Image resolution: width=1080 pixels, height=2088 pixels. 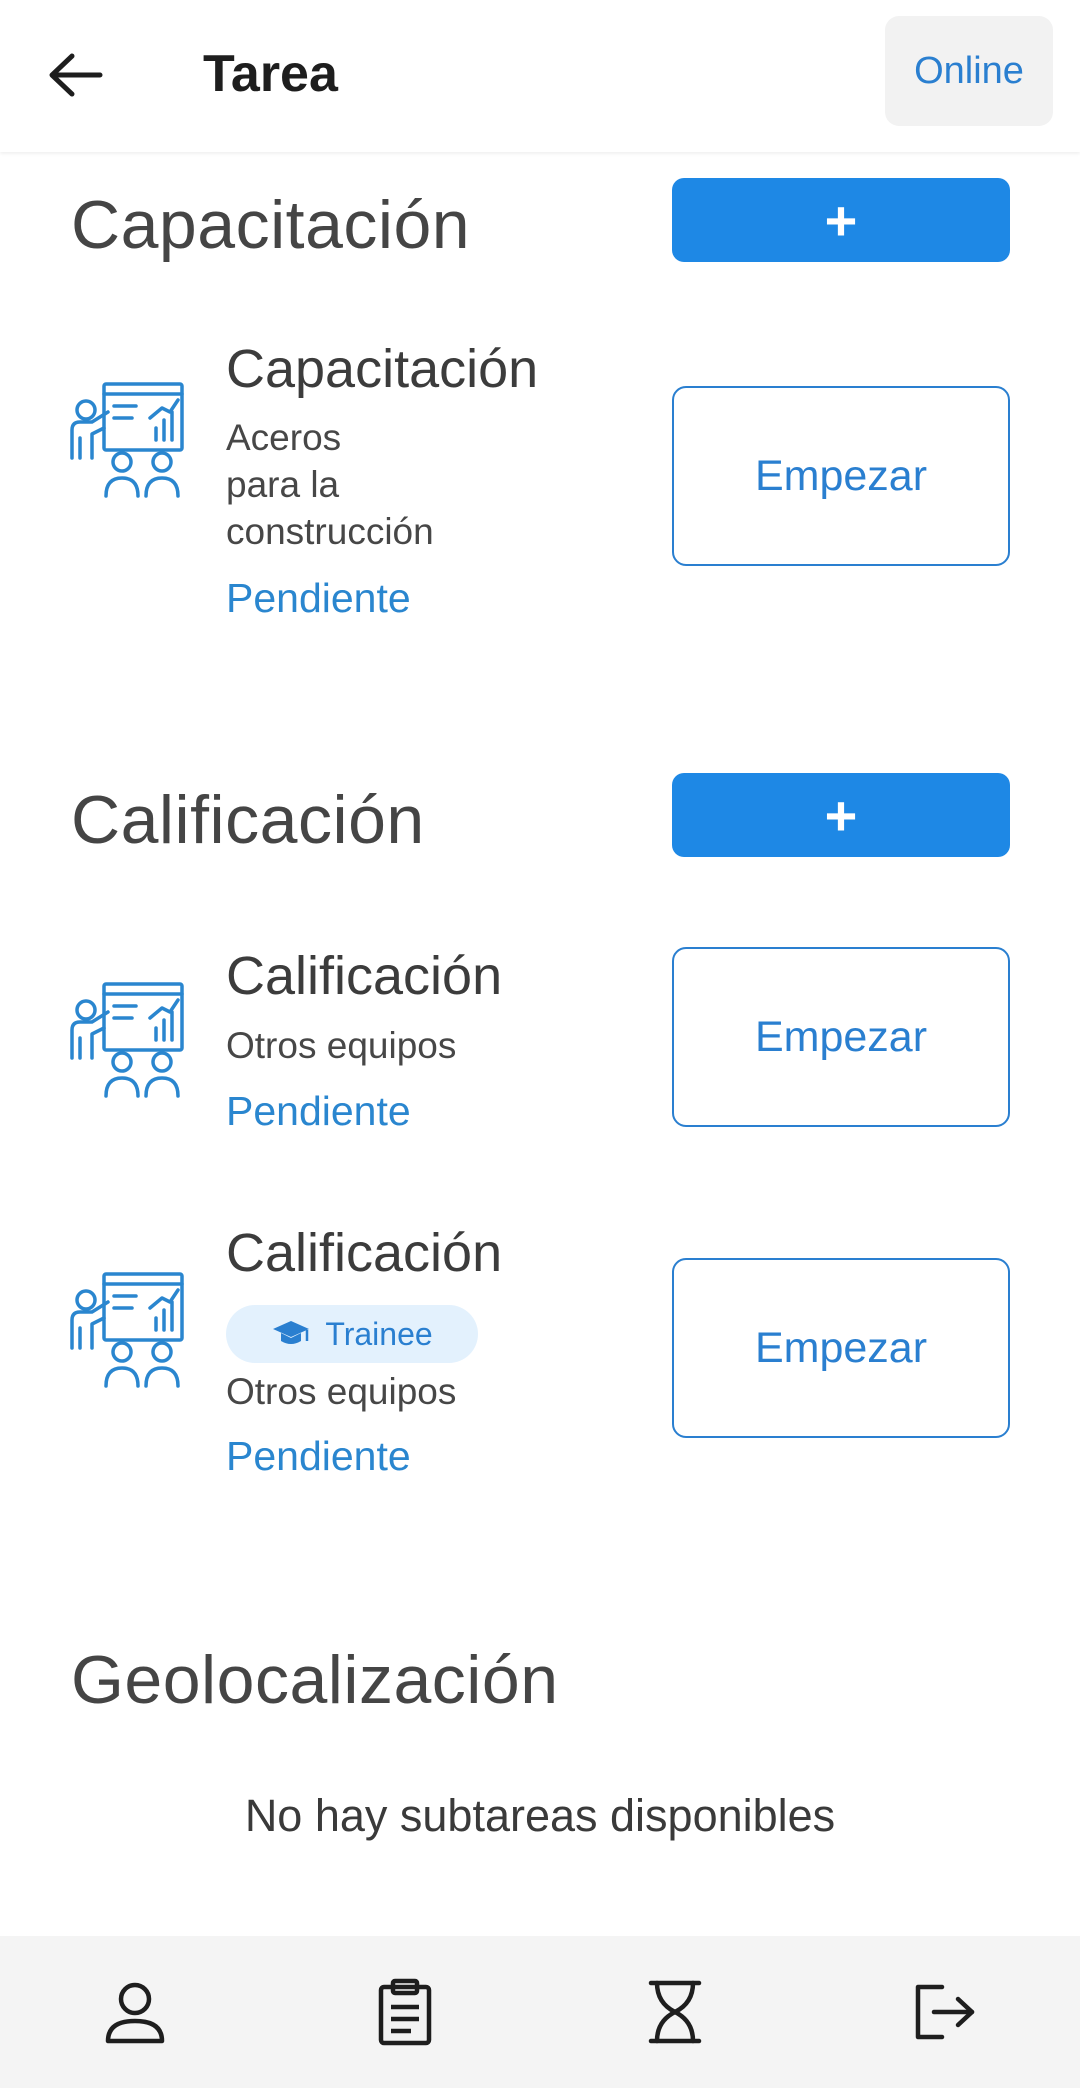 I want to click on arrow-left-icon, so click(x=76, y=75).